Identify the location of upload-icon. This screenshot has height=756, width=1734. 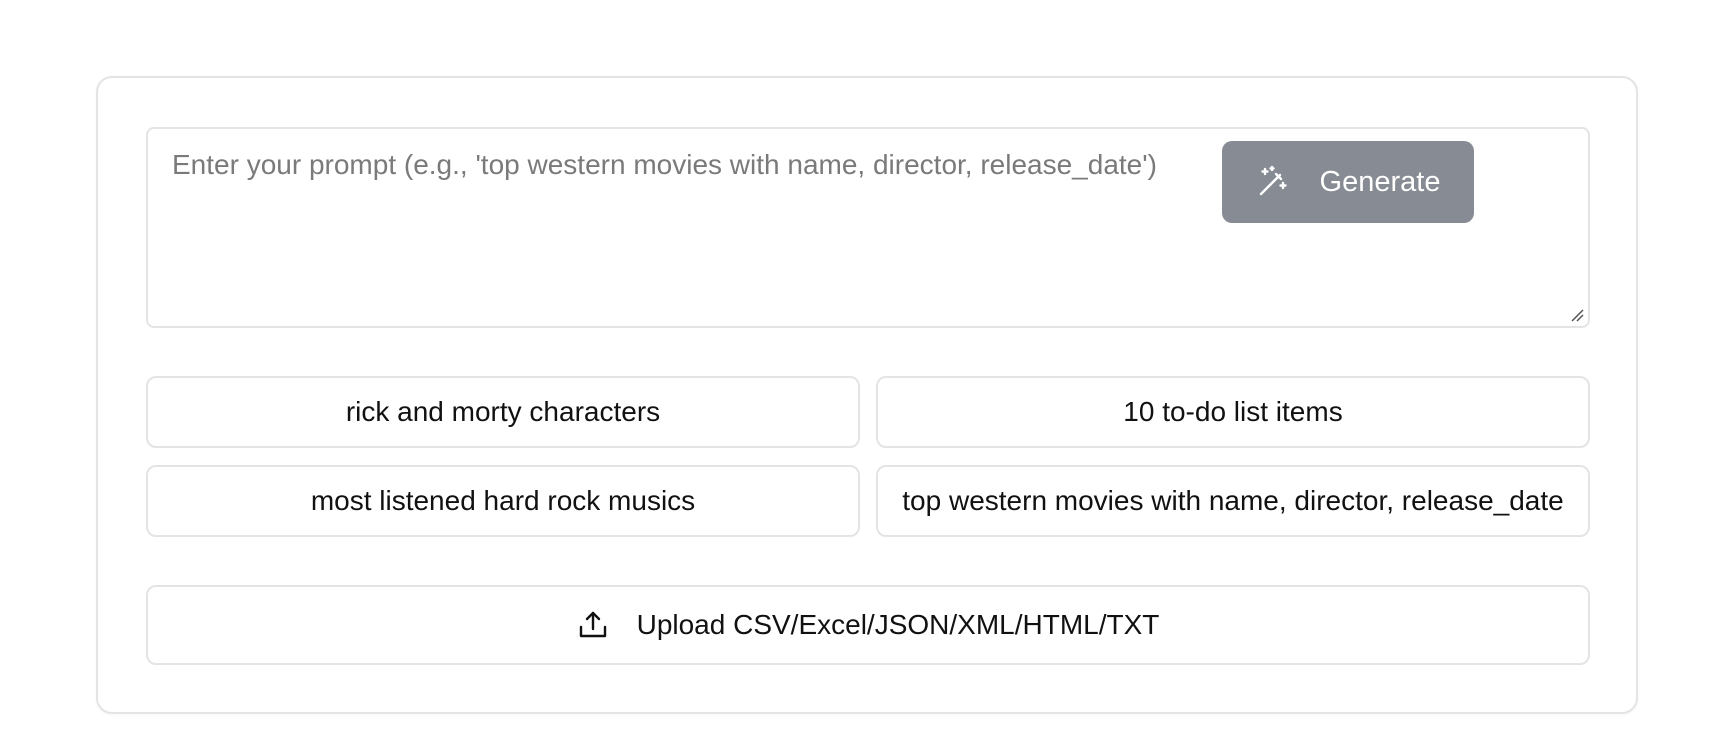
(593, 625).